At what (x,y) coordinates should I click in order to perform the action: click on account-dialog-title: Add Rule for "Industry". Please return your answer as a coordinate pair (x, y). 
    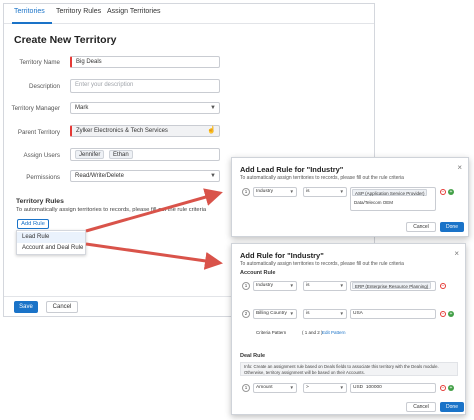
    Looking at the image, I should click on (282, 255).